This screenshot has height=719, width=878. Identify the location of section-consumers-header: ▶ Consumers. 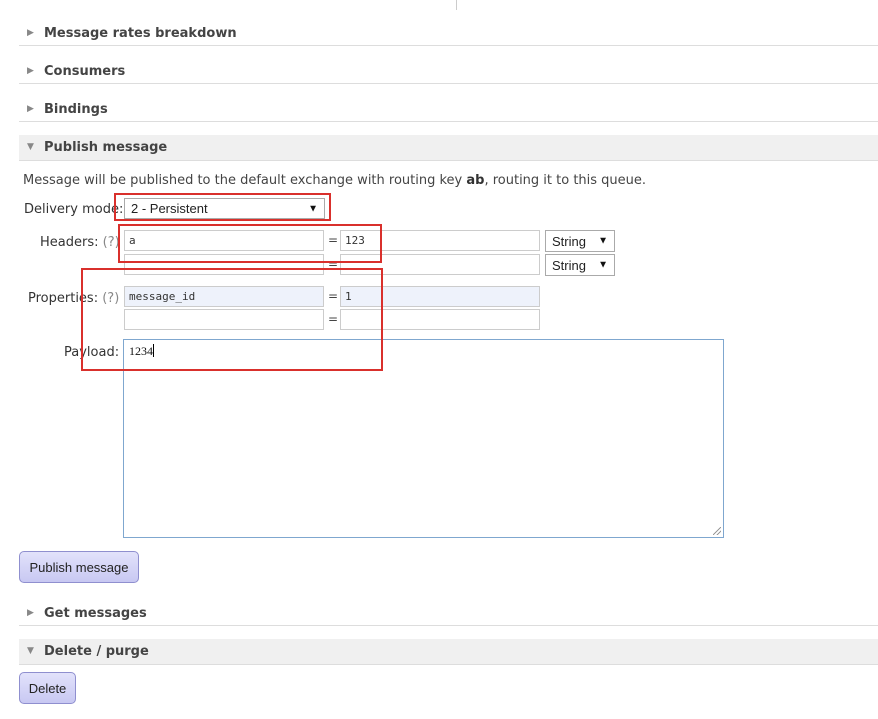
(448, 72).